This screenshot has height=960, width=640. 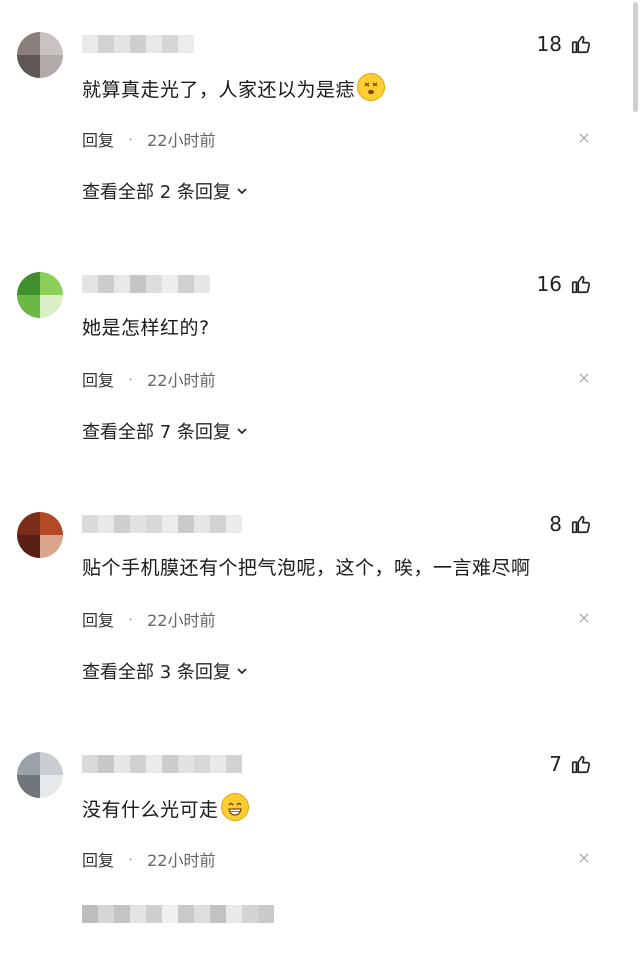 What do you see at coordinates (156, 672) in the screenshot?
I see `view-replies-label: 查看全部 3 条回复` at bounding box center [156, 672].